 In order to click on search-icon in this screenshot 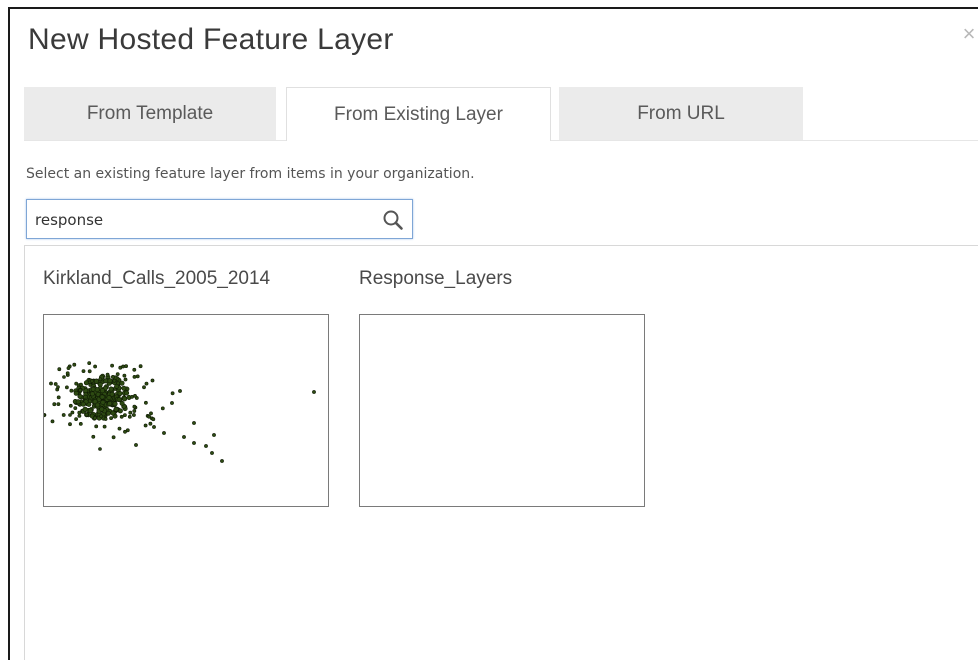, I will do `click(393, 220)`.